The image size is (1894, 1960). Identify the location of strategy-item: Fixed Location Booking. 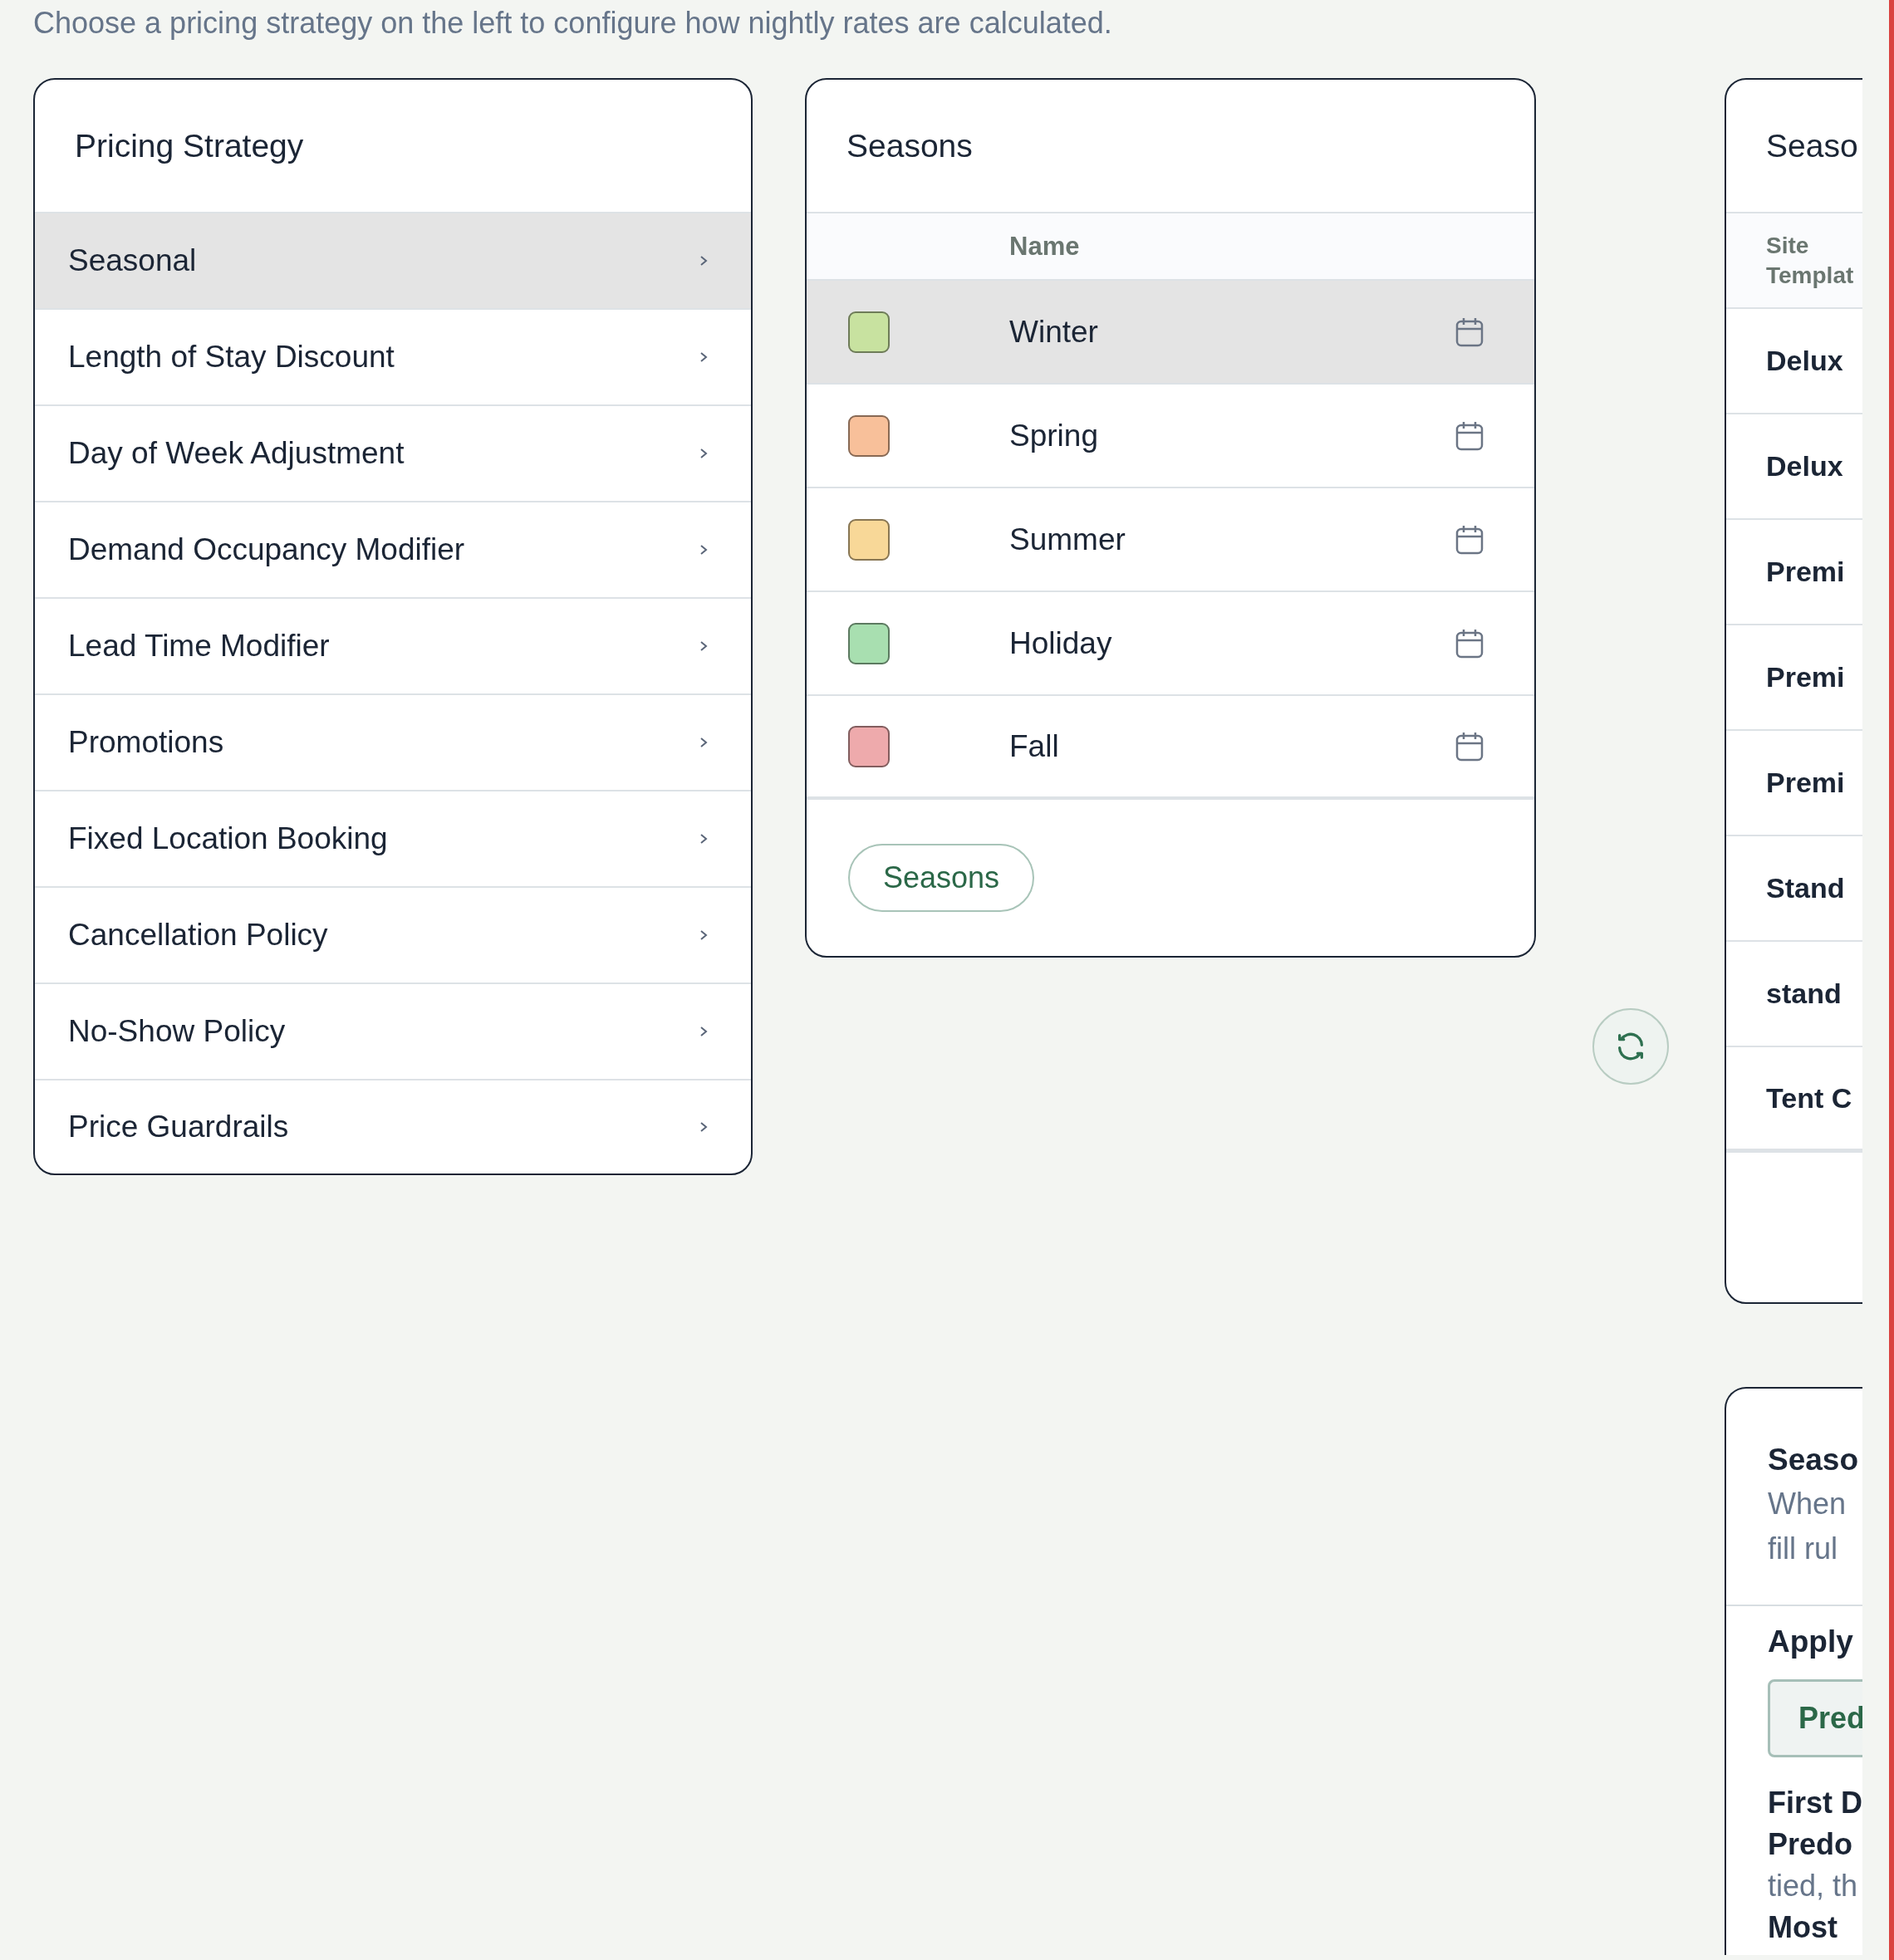
(393, 839).